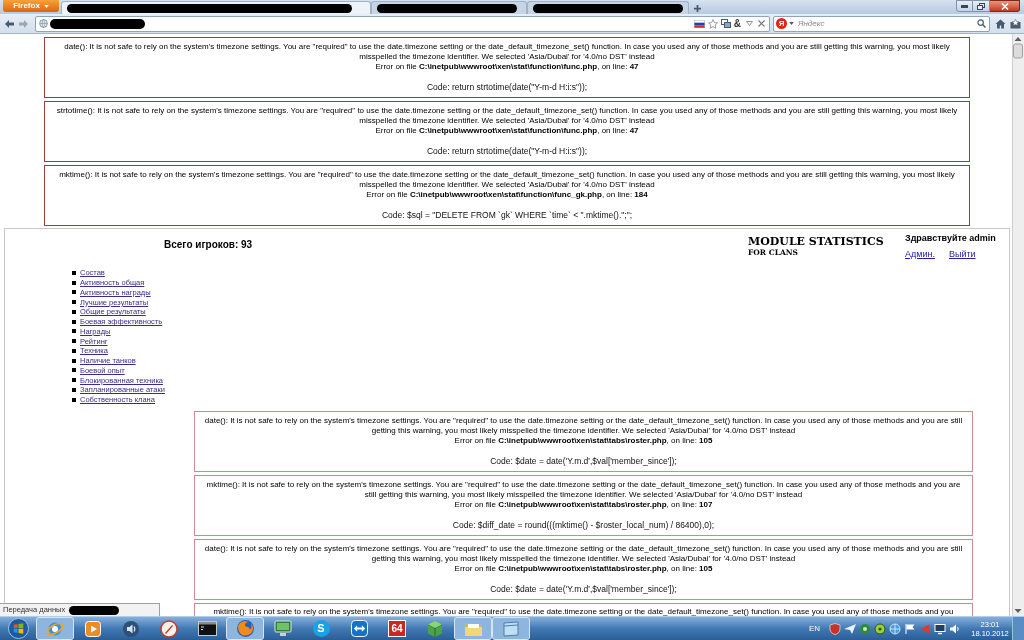 This screenshot has height=640, width=1024. Describe the element at coordinates (940, 628) in the screenshot. I see `network-icon` at that location.